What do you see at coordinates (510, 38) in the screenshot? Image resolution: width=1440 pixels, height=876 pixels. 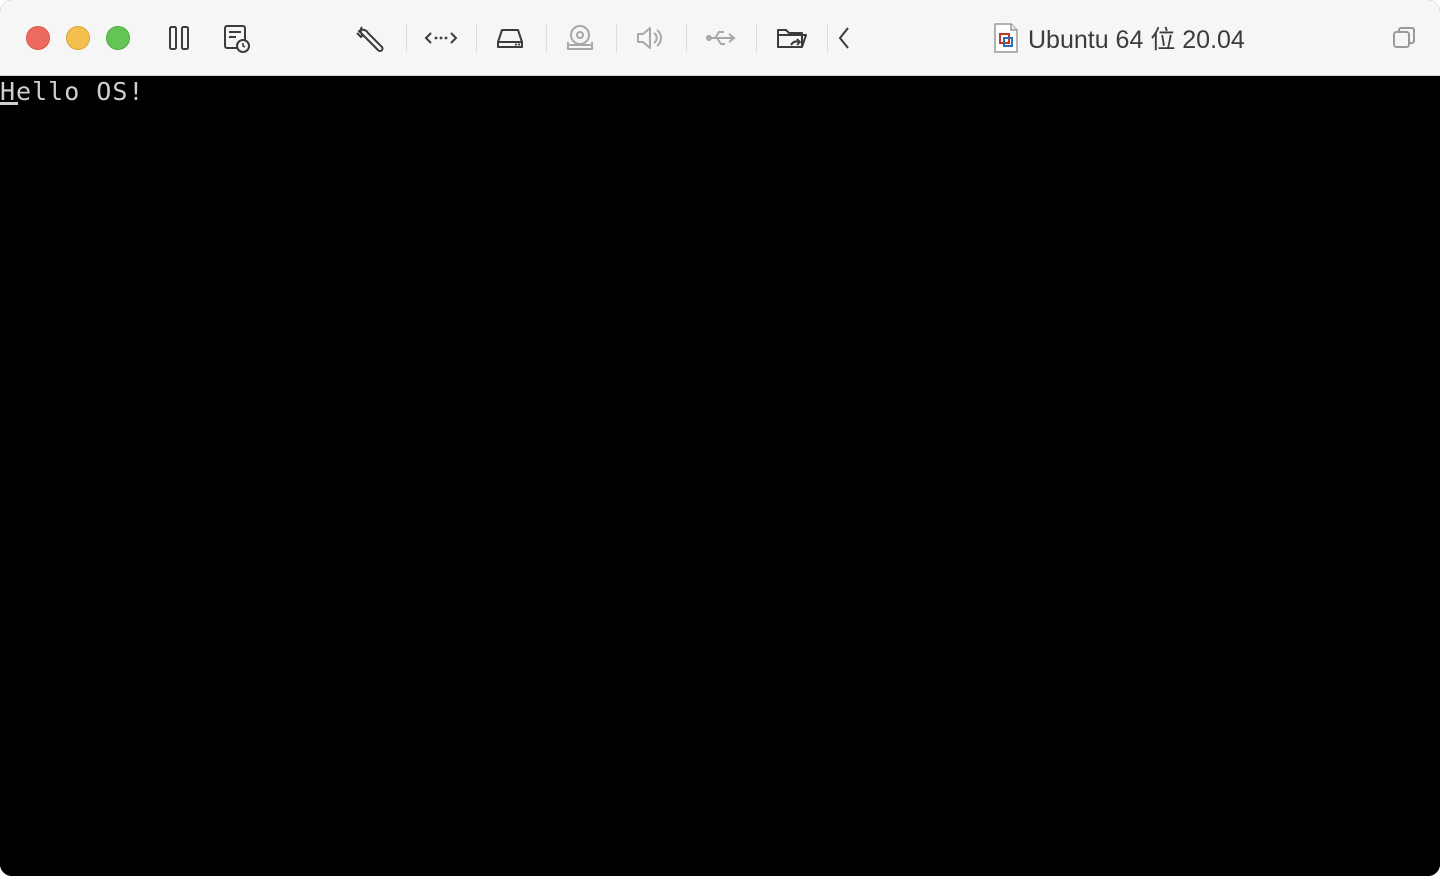 I see `hard-disk-icon` at bounding box center [510, 38].